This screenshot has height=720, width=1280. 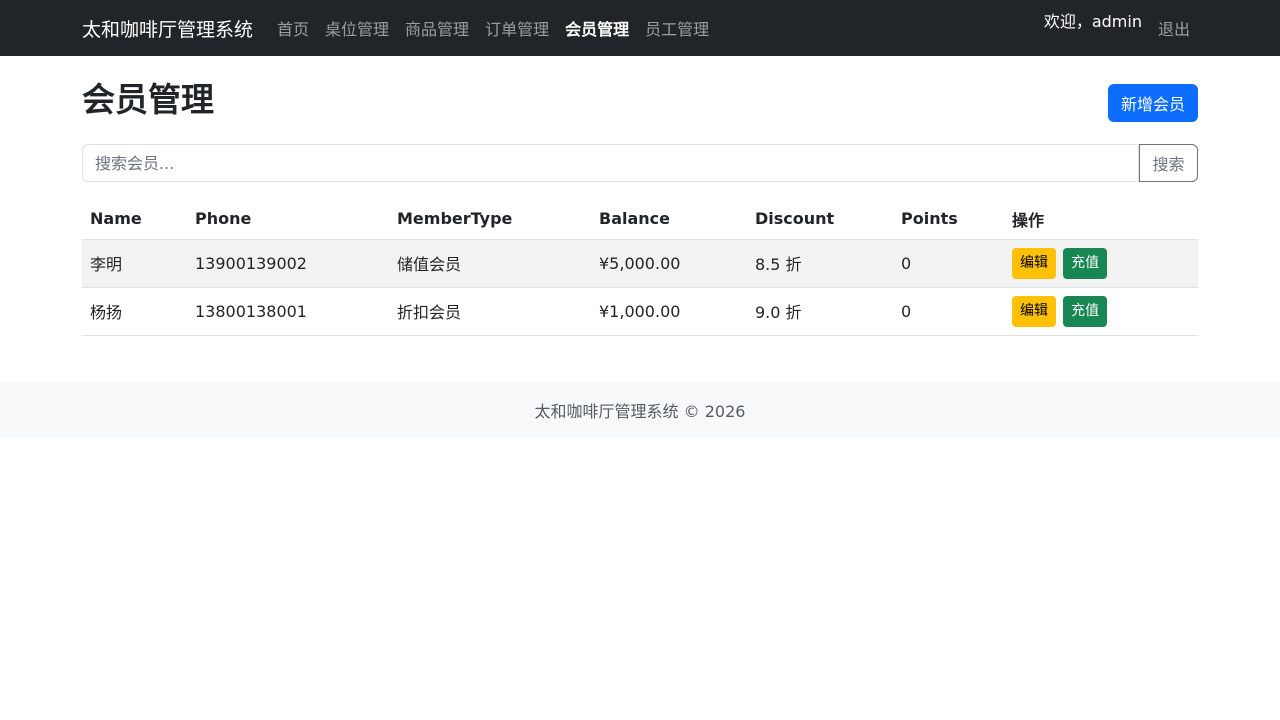 I want to click on cell-balance: ¥1,000.00, so click(x=669, y=311).